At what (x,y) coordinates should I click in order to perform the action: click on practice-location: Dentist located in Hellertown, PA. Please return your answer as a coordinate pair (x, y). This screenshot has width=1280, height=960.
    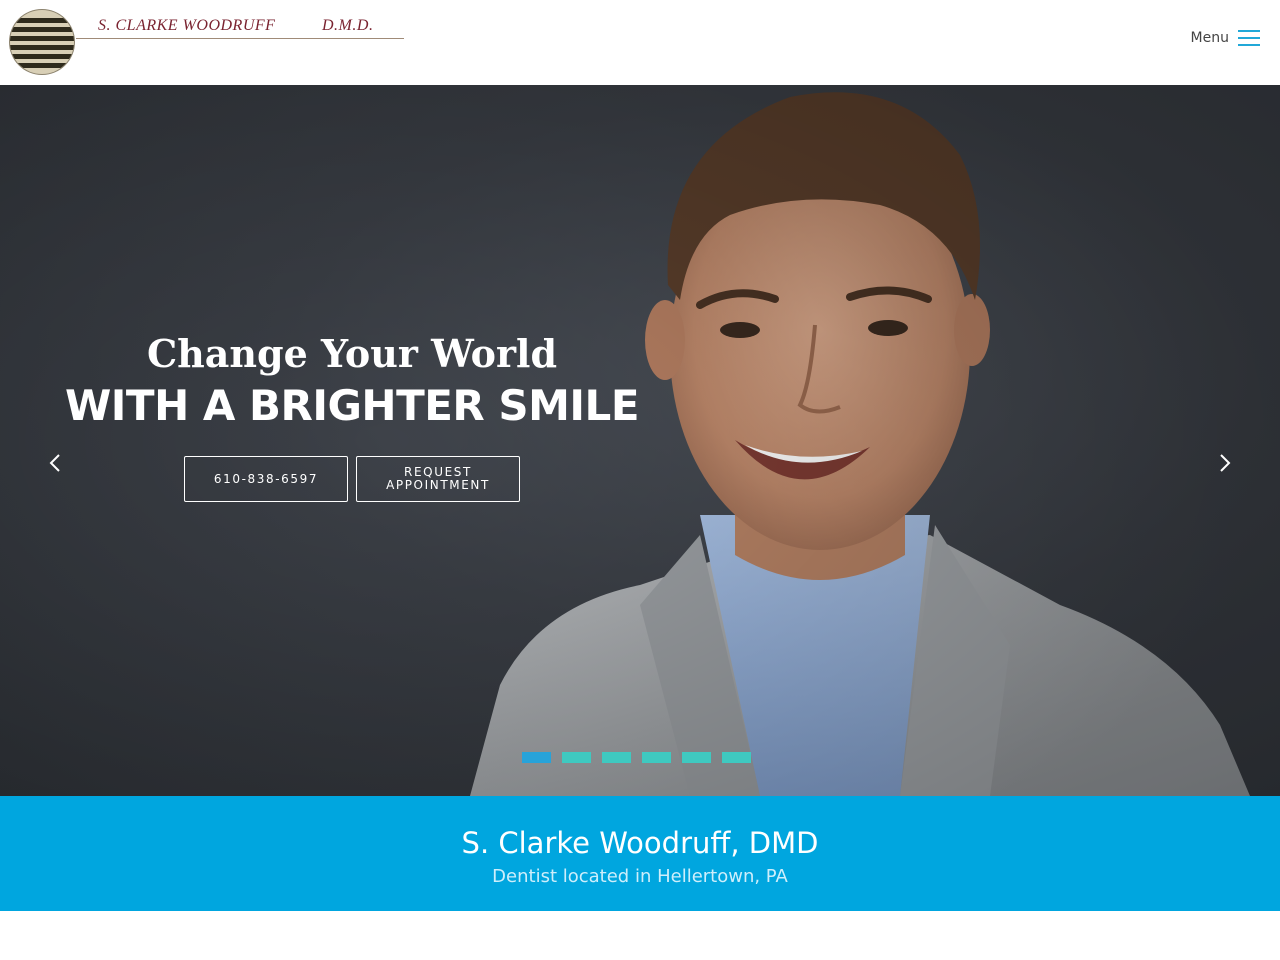
    Looking at the image, I should click on (640, 876).